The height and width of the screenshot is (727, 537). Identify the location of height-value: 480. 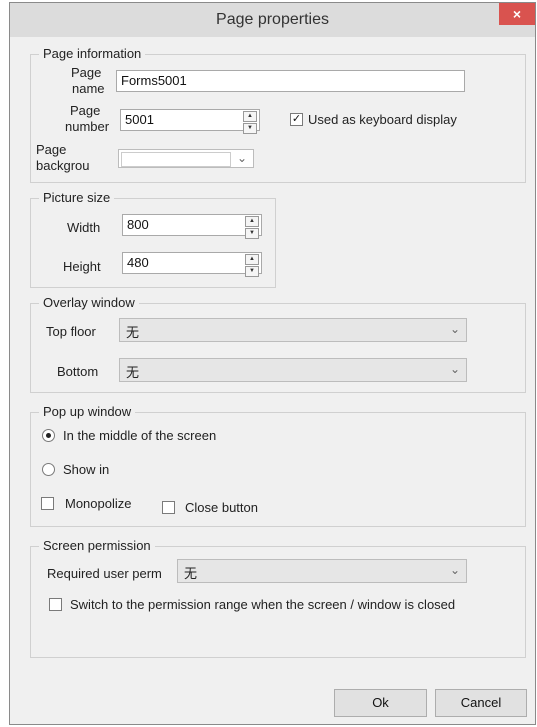
(138, 262).